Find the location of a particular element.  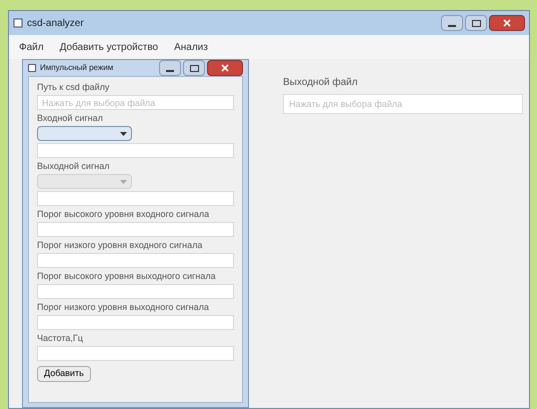

field-label: Выходной сигнал is located at coordinates (73, 166).